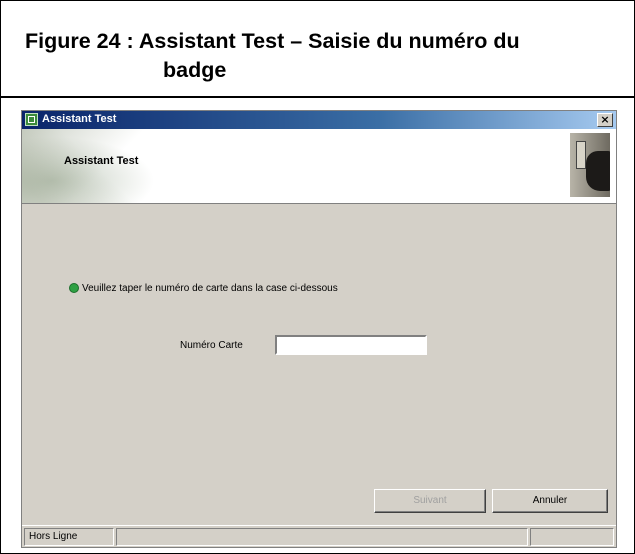 This screenshot has height=554, width=635. Describe the element at coordinates (195, 70) in the screenshot. I see `caption-line-2: badge` at that location.